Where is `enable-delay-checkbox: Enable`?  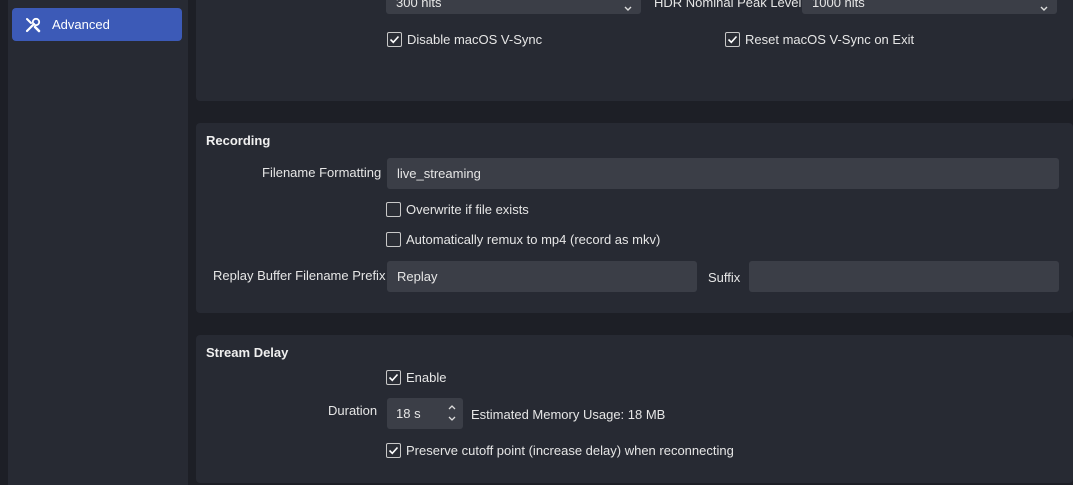 enable-delay-checkbox: Enable is located at coordinates (416, 377).